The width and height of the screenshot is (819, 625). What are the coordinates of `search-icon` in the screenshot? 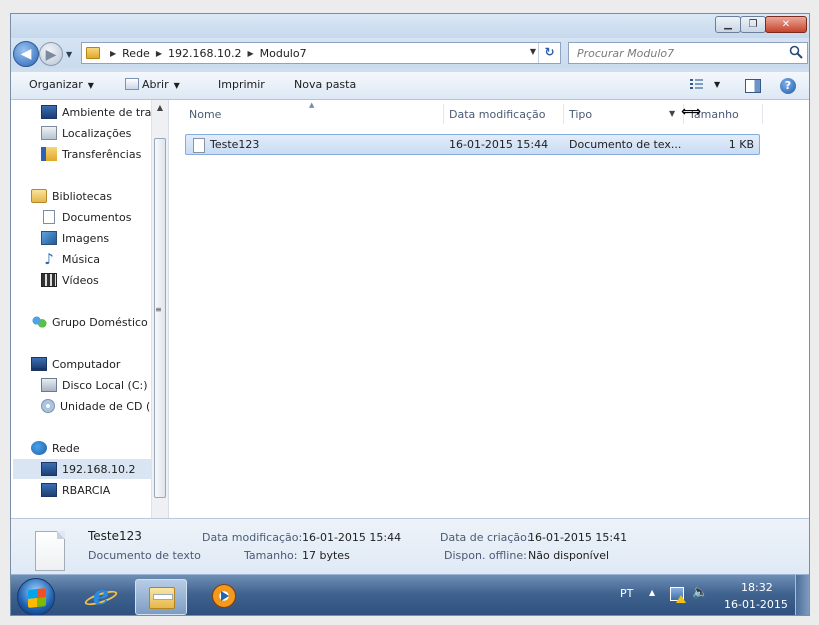 It's located at (796, 52).